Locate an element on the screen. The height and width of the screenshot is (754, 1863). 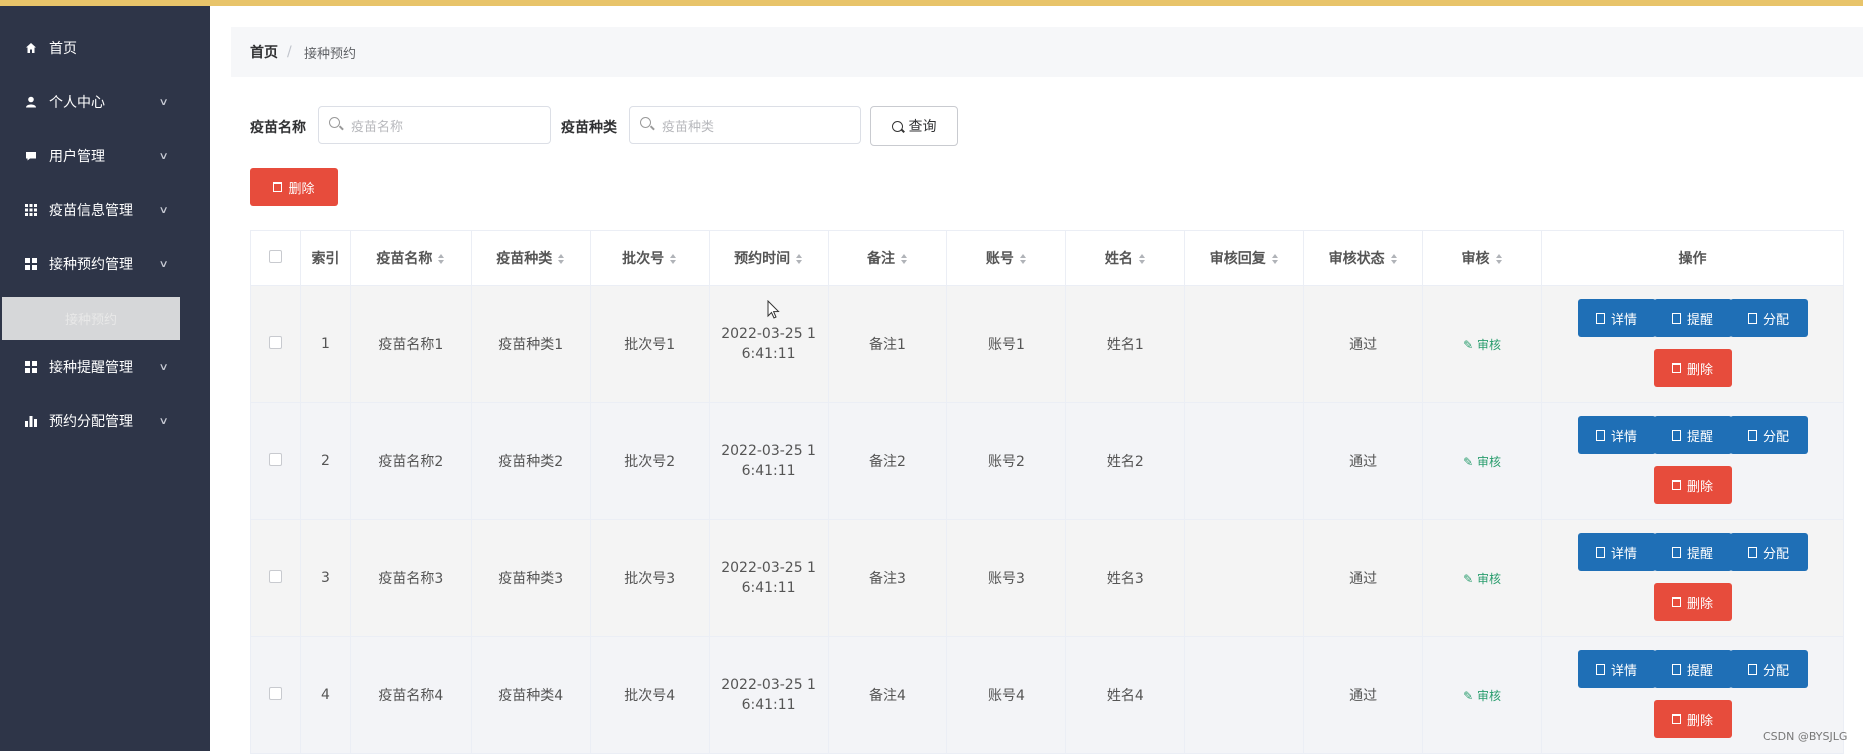
sidebar-item-vaccine-info: 疫苗信息管理 ∨ is located at coordinates (105, 210).